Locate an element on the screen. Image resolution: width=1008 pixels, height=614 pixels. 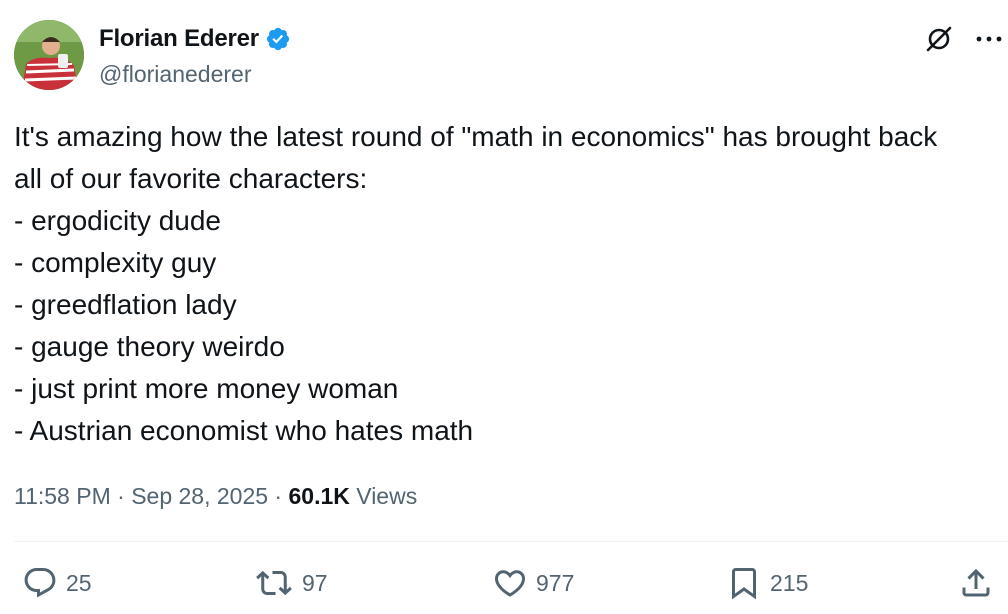
tweet-line: - Austrian economist who hates math is located at coordinates (244, 430).